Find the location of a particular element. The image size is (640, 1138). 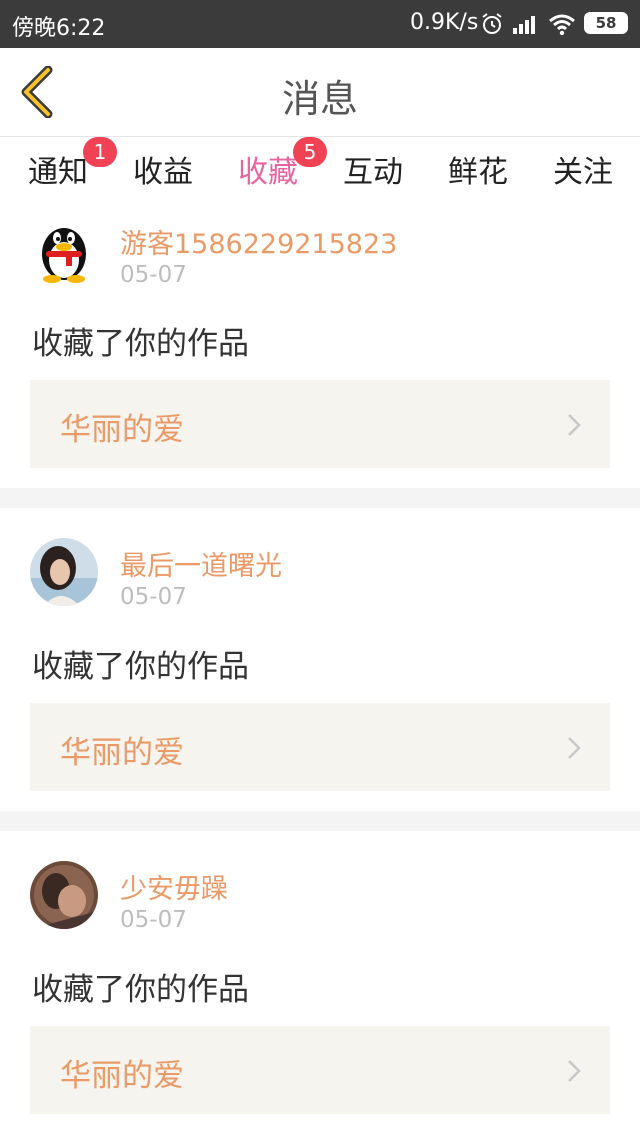

tab-follows: 关注 is located at coordinates (583, 169).